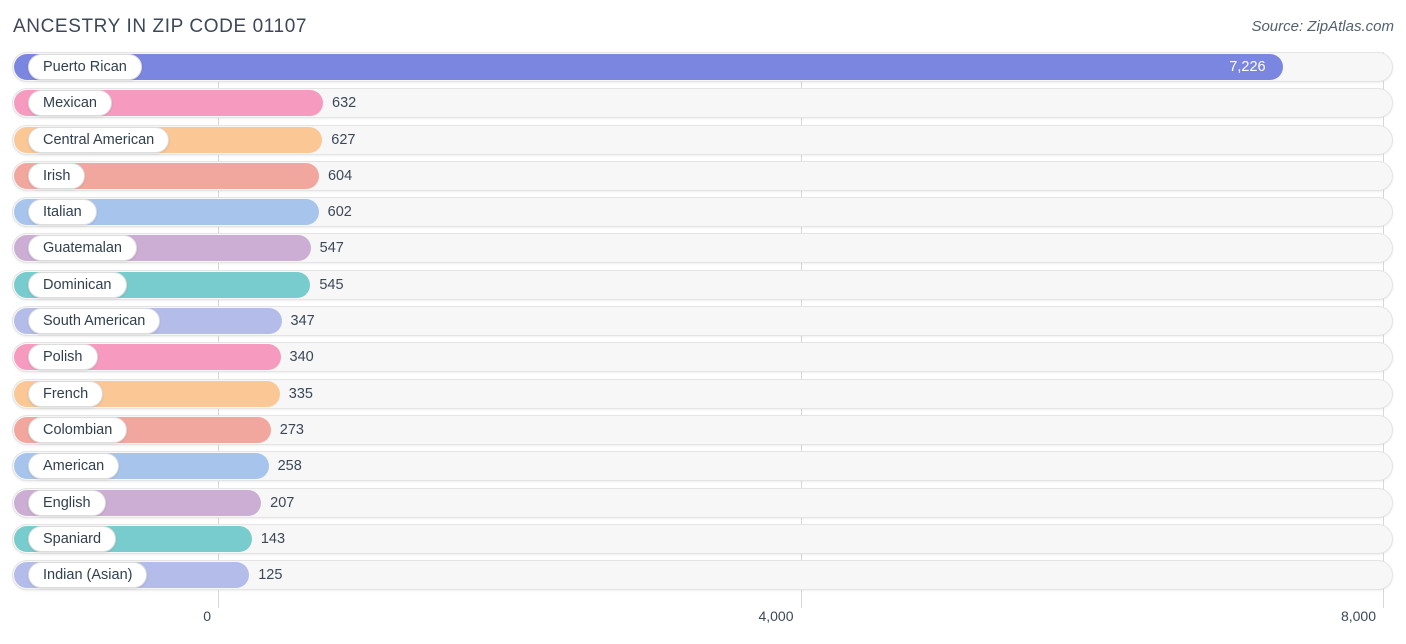 This screenshot has height=644, width=1406. I want to click on page-title: ANCESTRY IN ZIP CODE 01107, so click(160, 26).